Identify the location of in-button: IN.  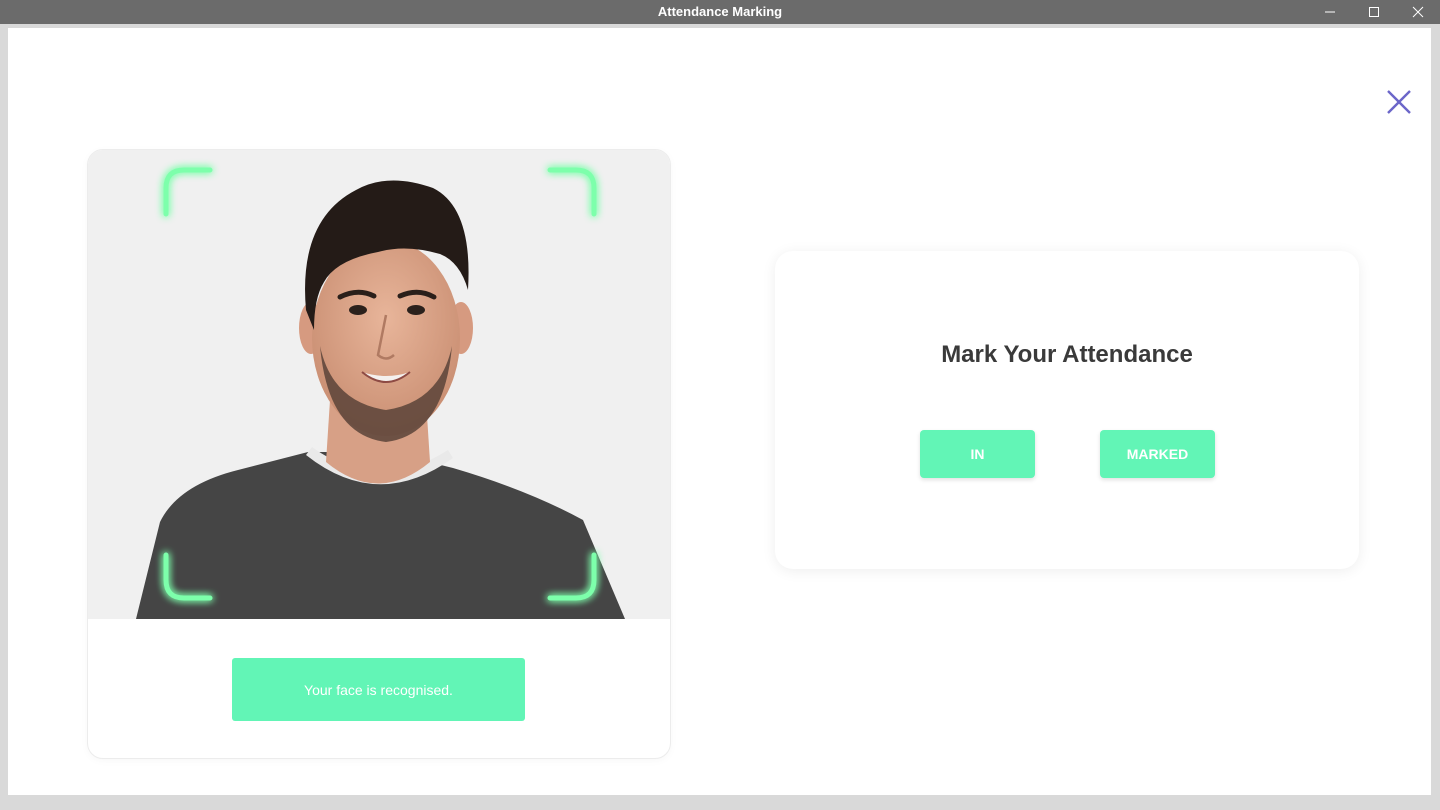
(977, 454).